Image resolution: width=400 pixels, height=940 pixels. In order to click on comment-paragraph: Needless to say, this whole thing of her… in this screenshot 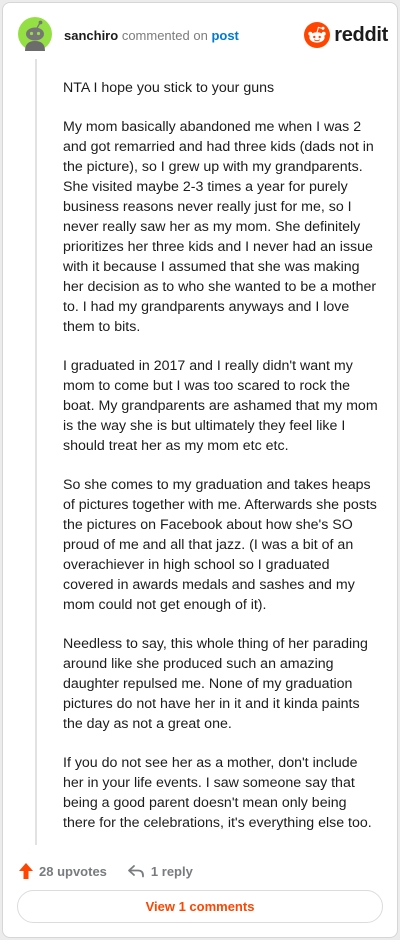, I will do `click(215, 684)`.